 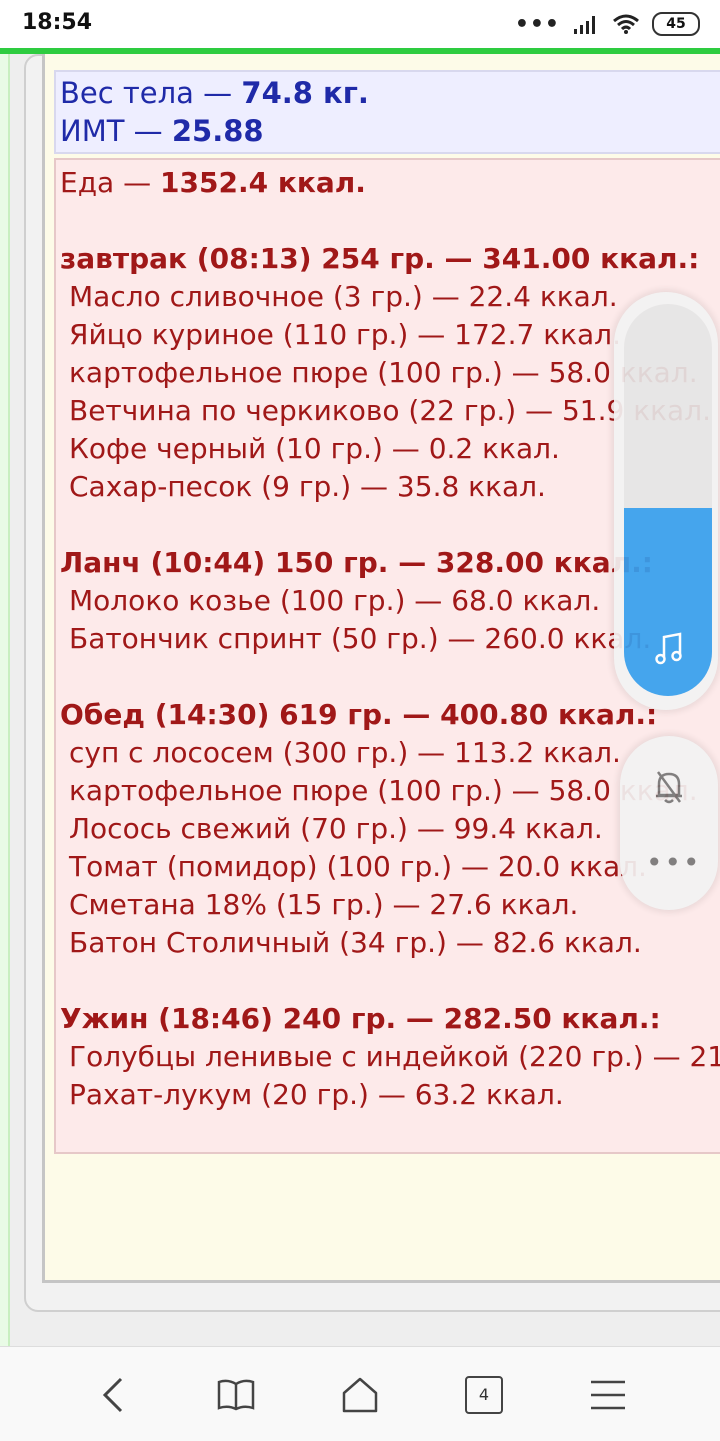 I want to click on food-total-value: 1352.4 ккал., so click(x=263, y=182).